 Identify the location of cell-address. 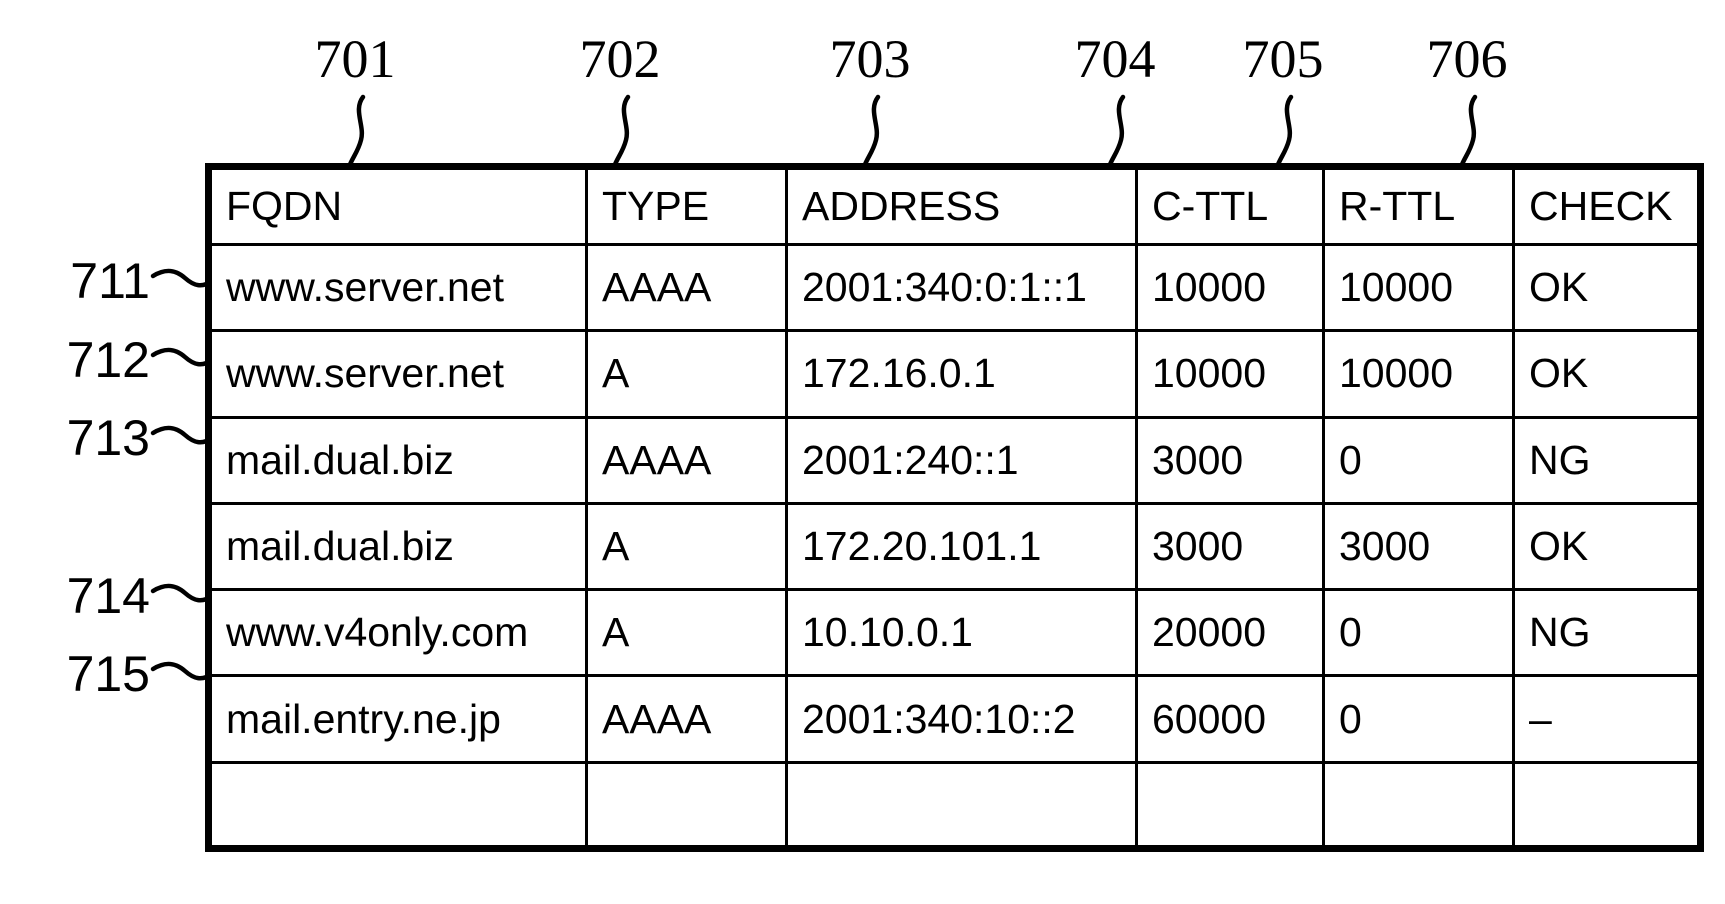
(961, 804).